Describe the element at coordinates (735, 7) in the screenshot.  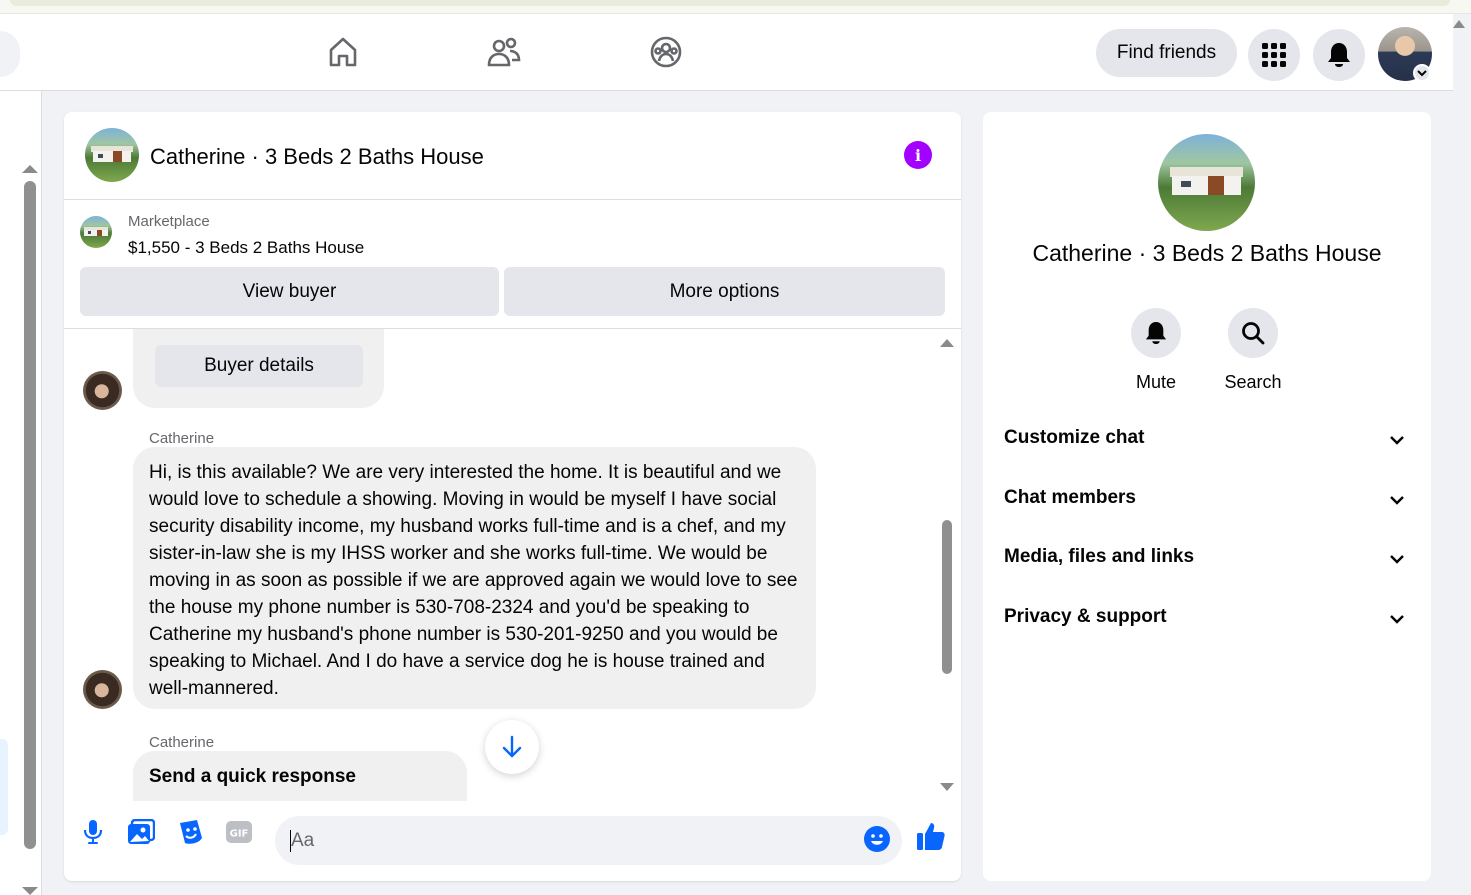
I see `browser-chrome-strip` at that location.